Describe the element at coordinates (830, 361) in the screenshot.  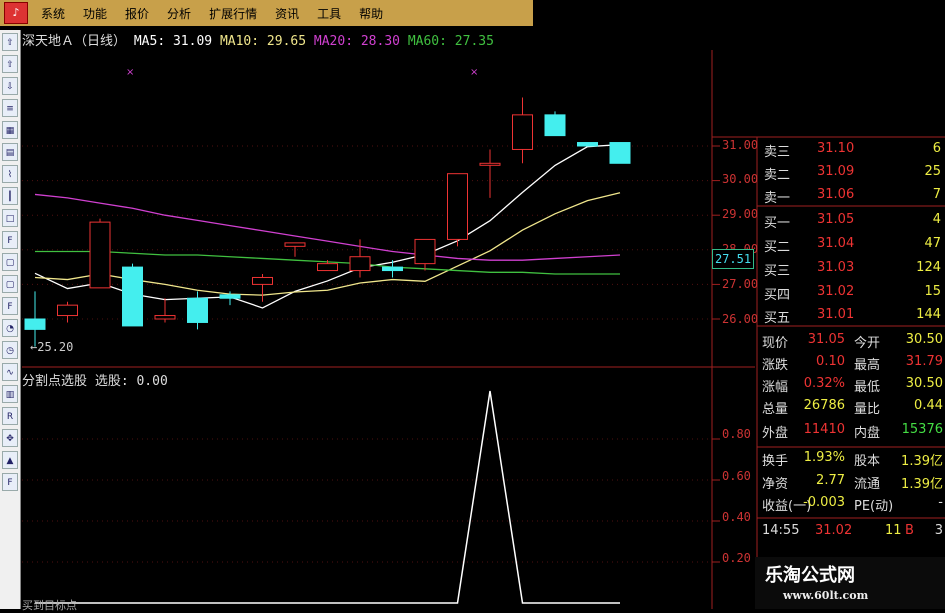
I see `stat-value: 0.10` at that location.